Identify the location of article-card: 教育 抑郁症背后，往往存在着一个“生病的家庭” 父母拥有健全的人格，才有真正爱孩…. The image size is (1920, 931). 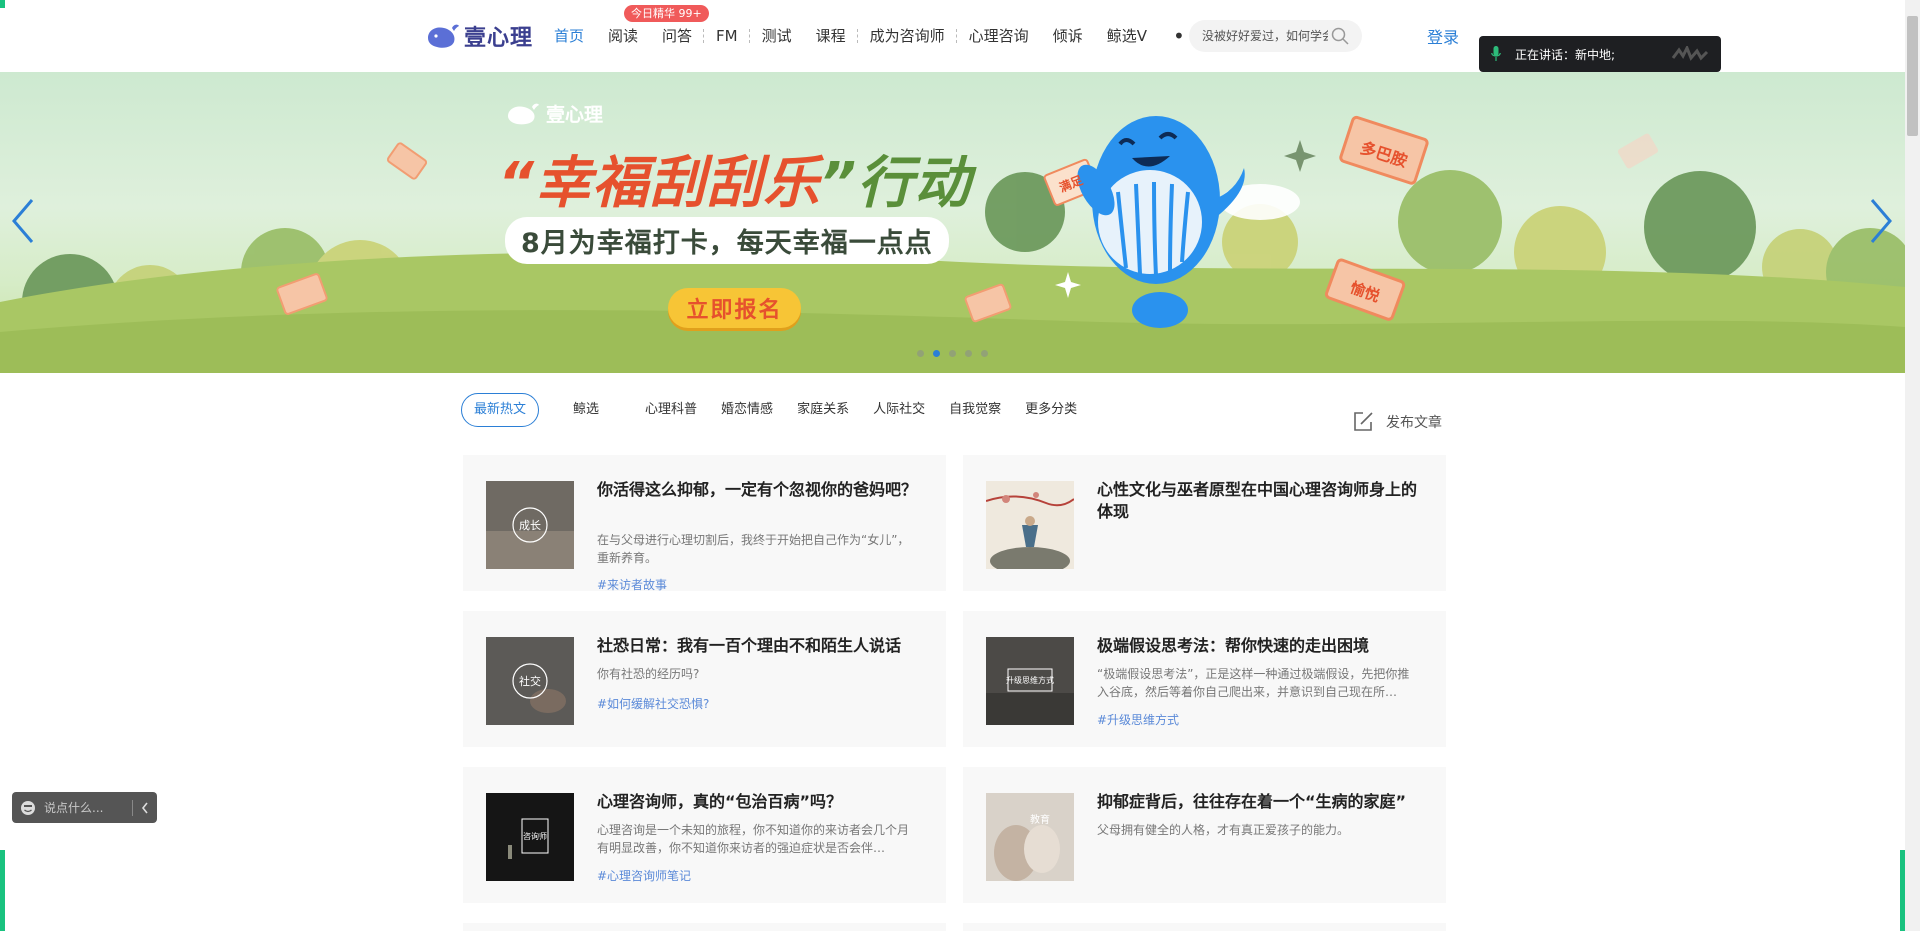
(1204, 835).